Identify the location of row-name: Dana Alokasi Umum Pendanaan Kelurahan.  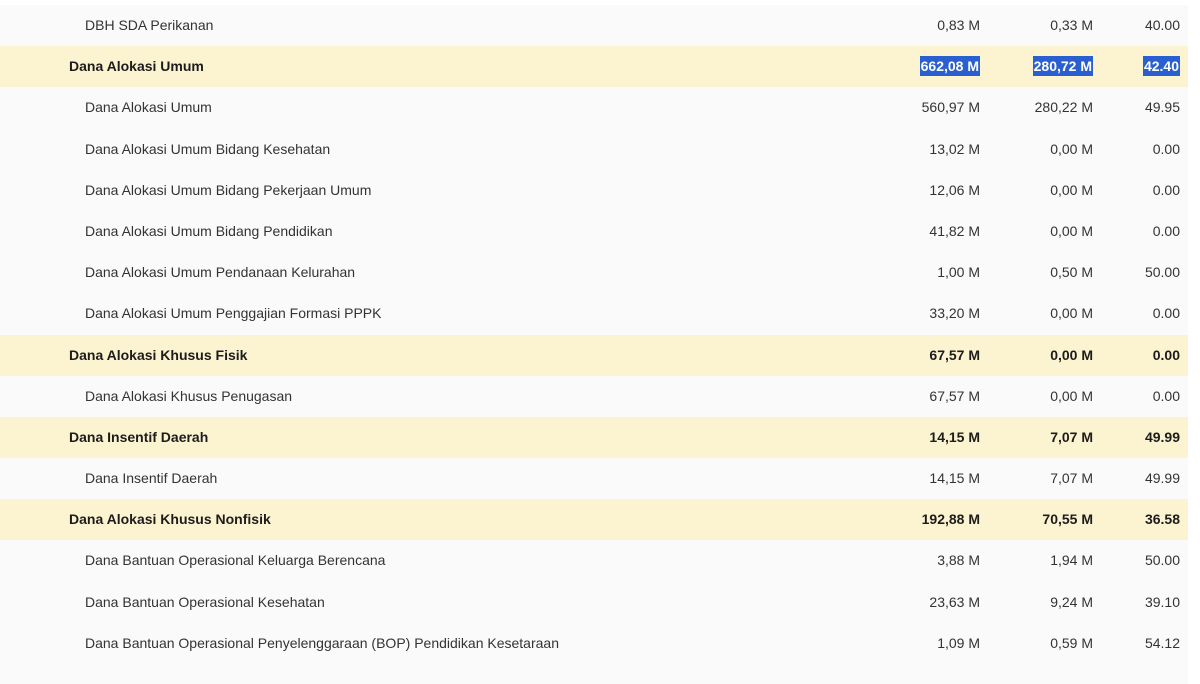
(220, 272).